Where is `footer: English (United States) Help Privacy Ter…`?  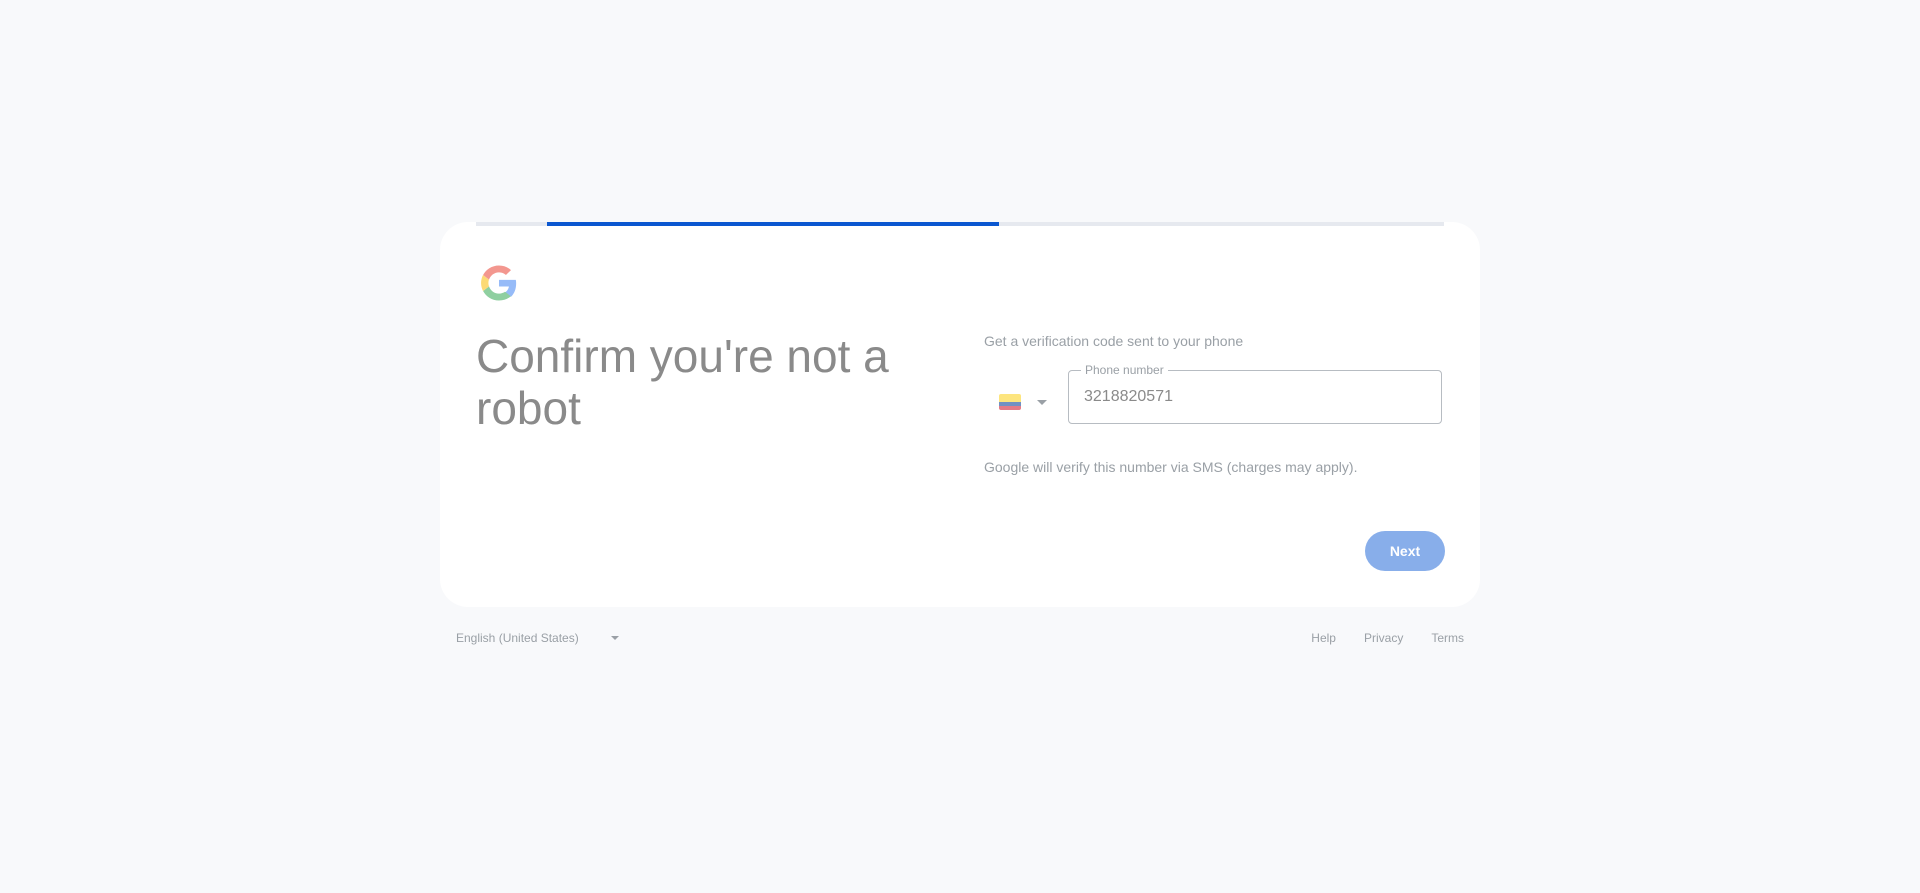
footer: English (United States) Help Privacy Ter… is located at coordinates (960, 638).